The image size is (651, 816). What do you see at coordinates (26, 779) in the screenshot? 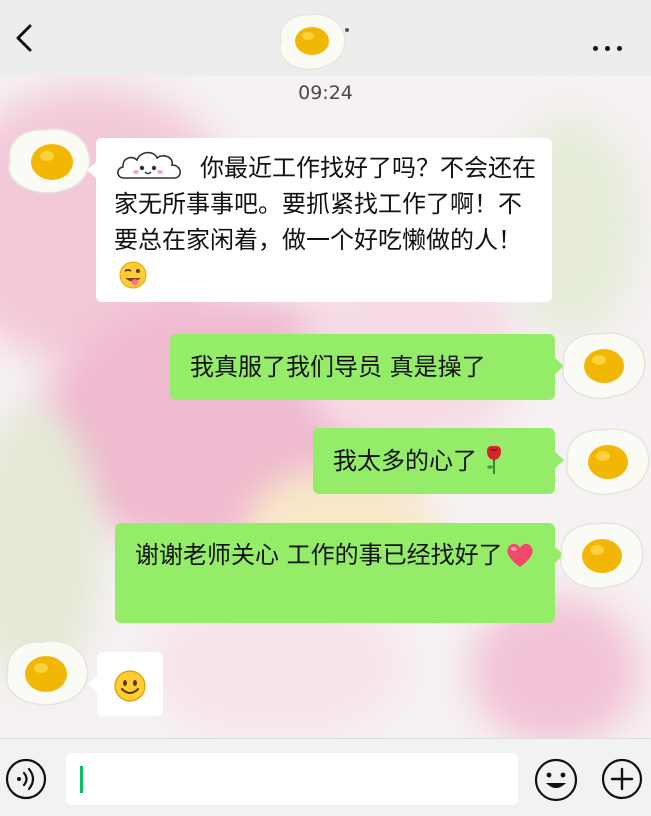
I see `voice-icon` at bounding box center [26, 779].